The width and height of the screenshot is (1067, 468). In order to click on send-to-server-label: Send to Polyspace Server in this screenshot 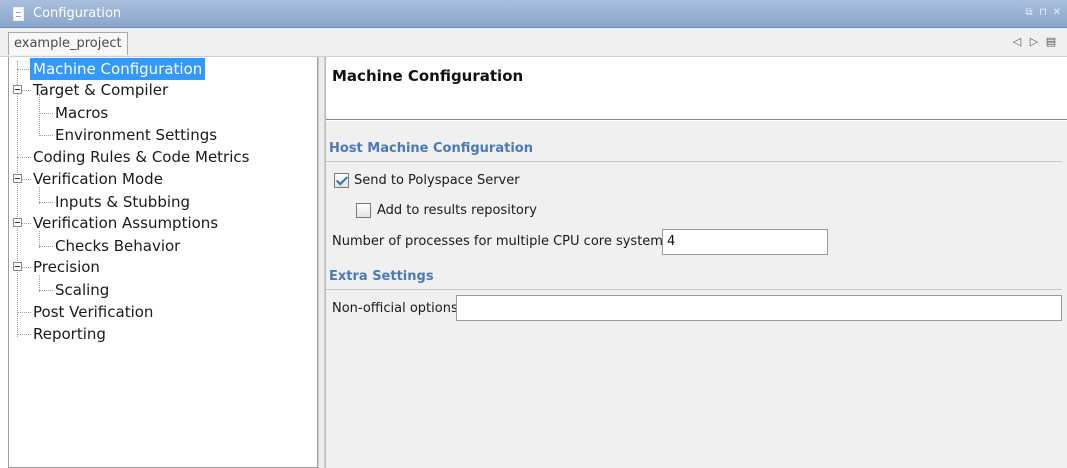, I will do `click(437, 180)`.